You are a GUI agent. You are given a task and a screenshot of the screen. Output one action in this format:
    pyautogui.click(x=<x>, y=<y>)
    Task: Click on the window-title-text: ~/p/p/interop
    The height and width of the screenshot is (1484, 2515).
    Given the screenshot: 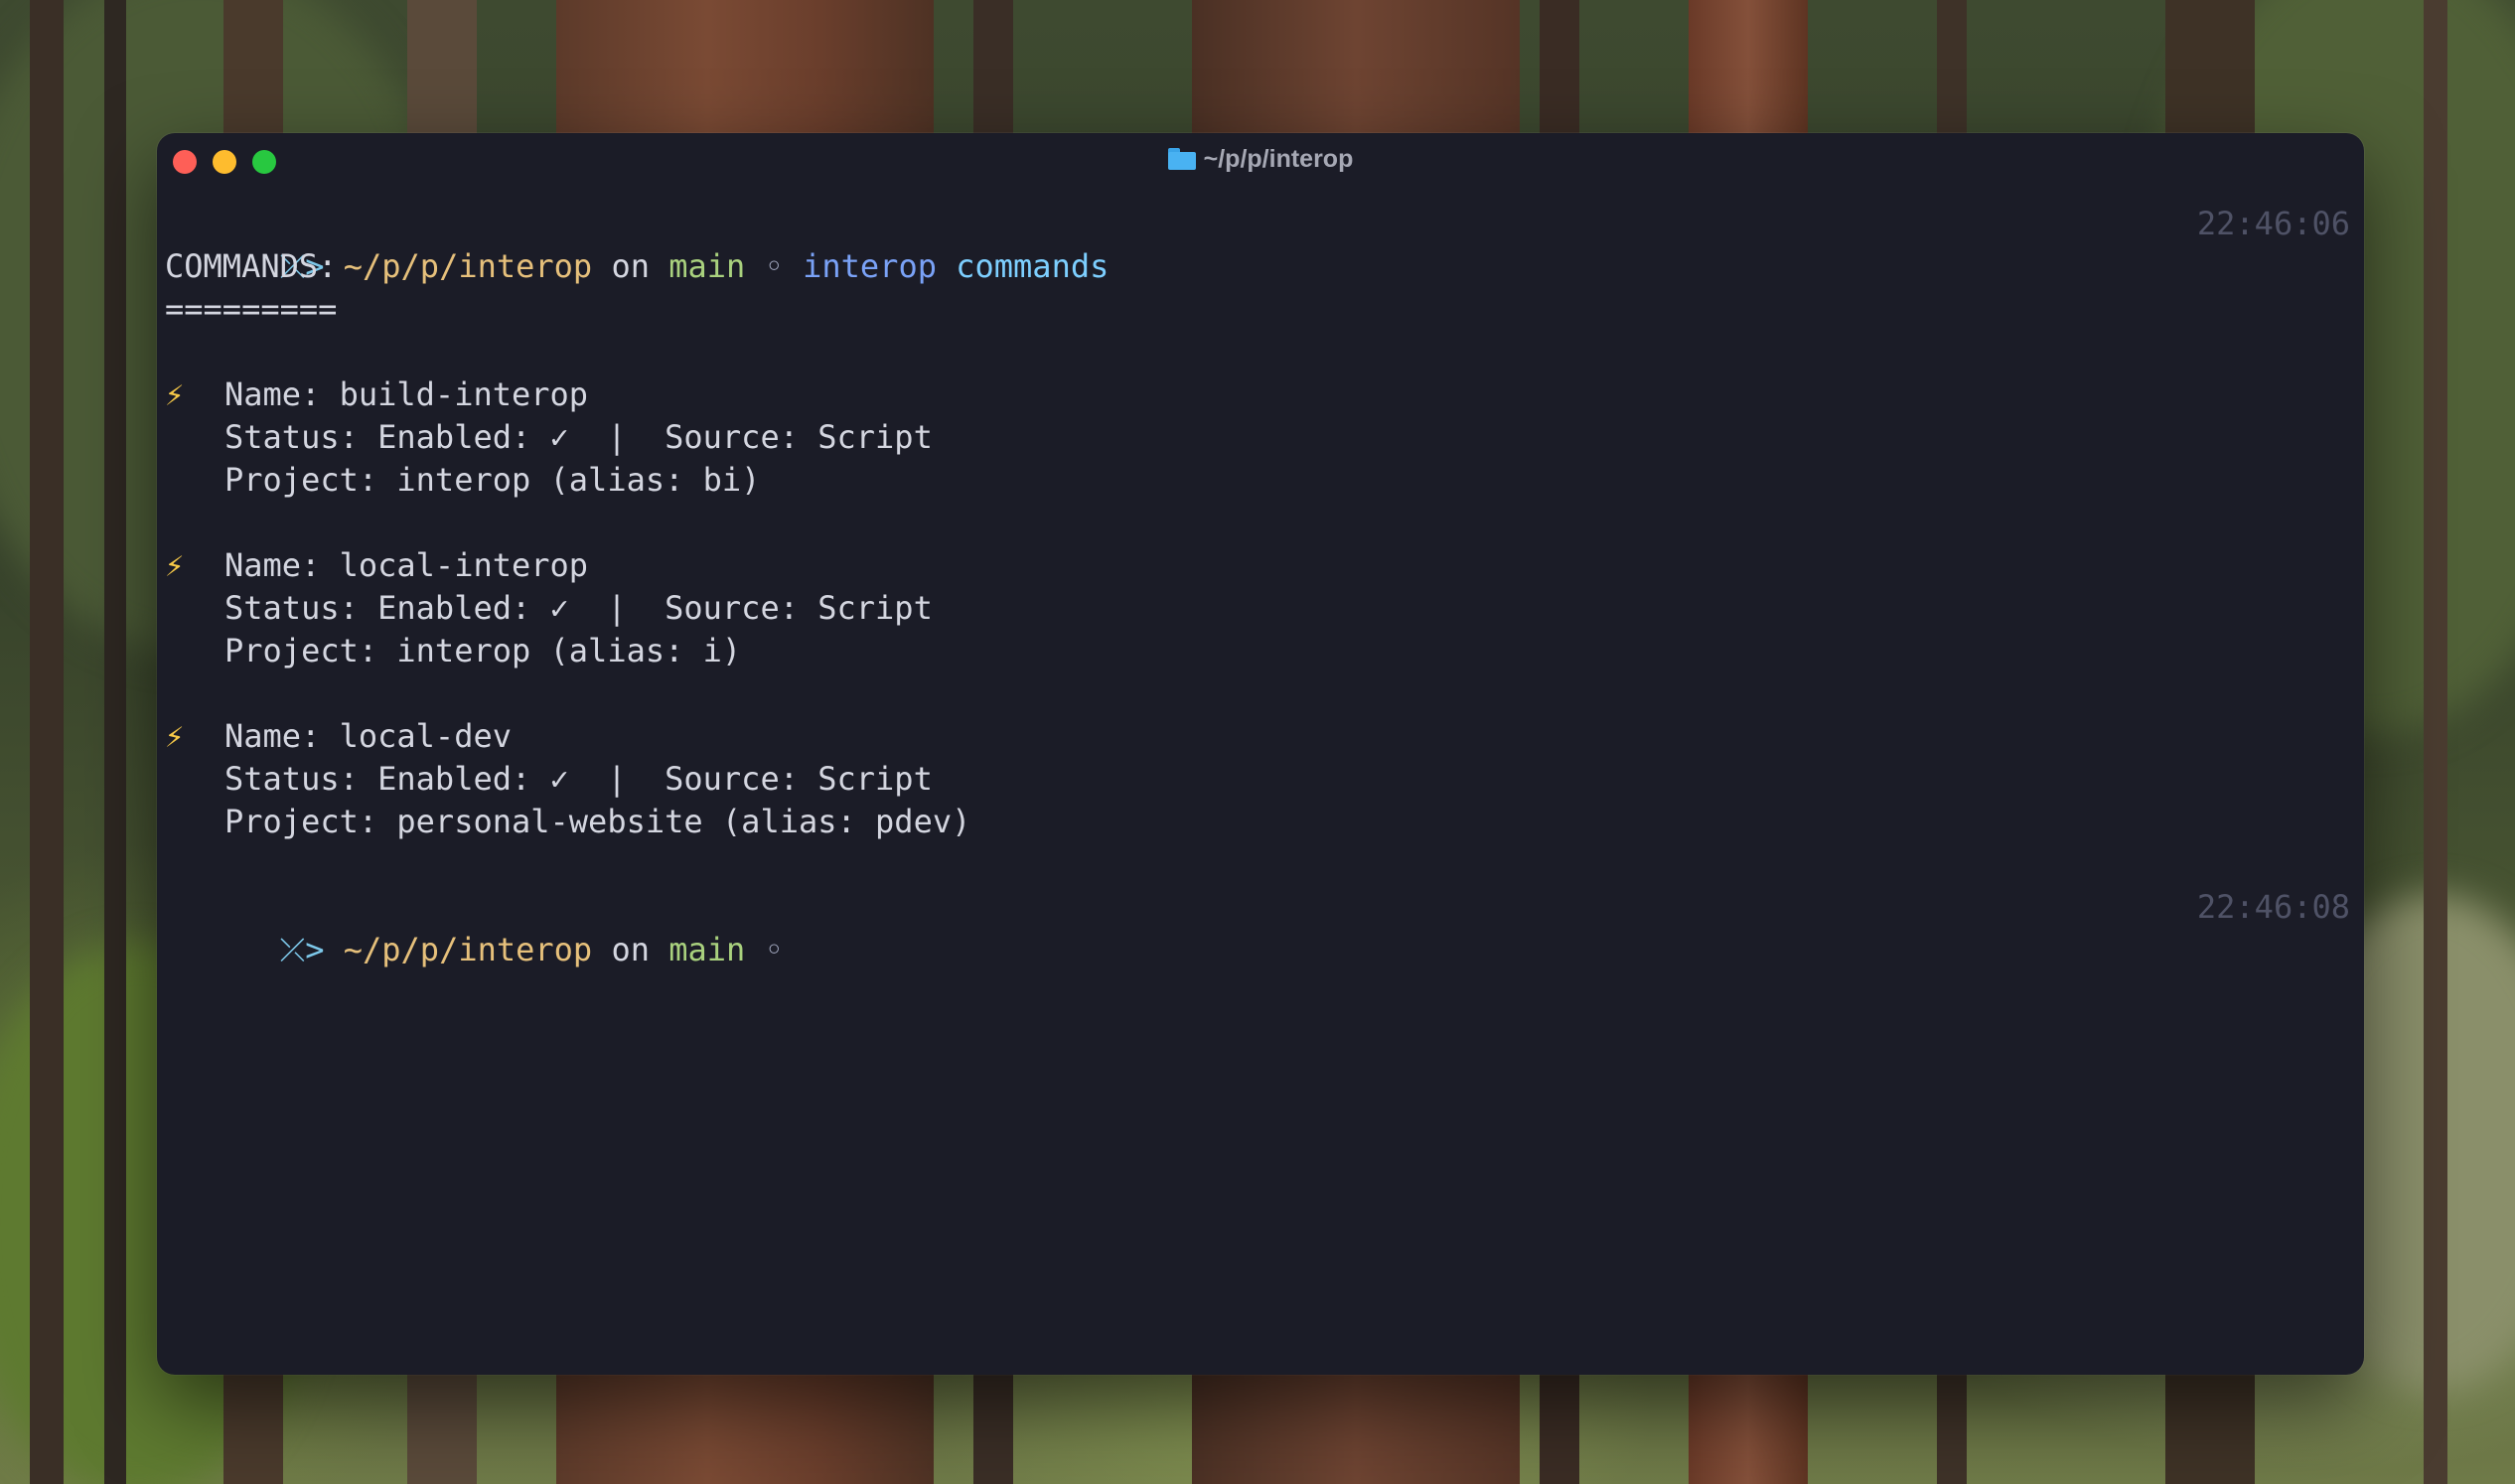 What is the action you would take?
    pyautogui.click(x=1278, y=159)
    